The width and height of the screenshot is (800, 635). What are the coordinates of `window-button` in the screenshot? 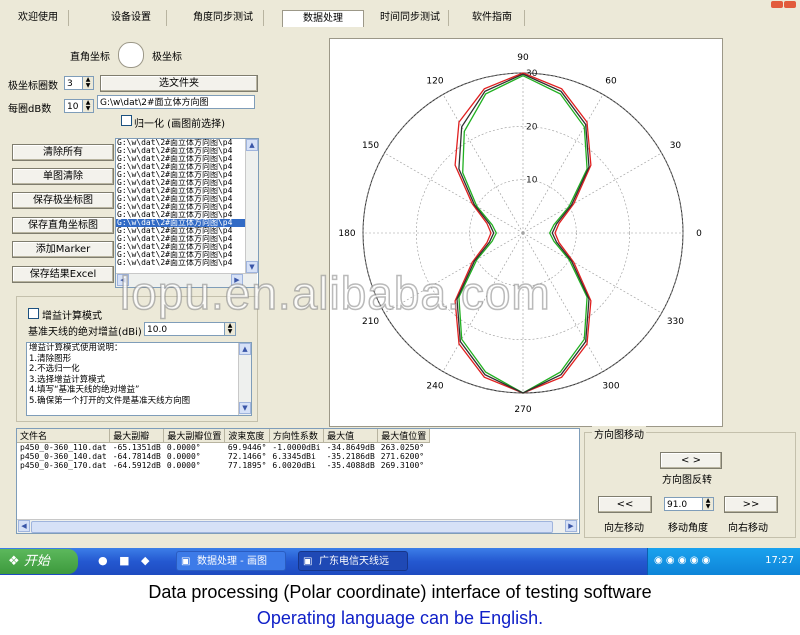 It's located at (777, 4).